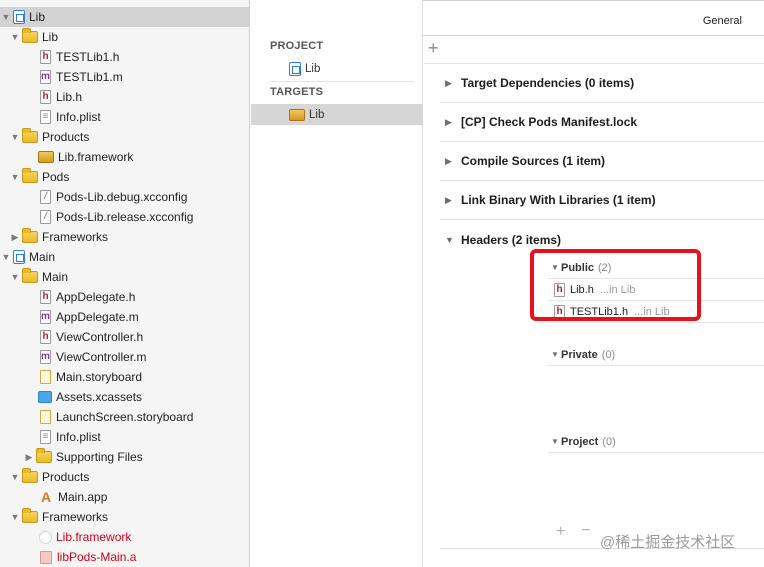 The width and height of the screenshot is (764, 567). What do you see at coordinates (341, 81) in the screenshot?
I see `divider` at bounding box center [341, 81].